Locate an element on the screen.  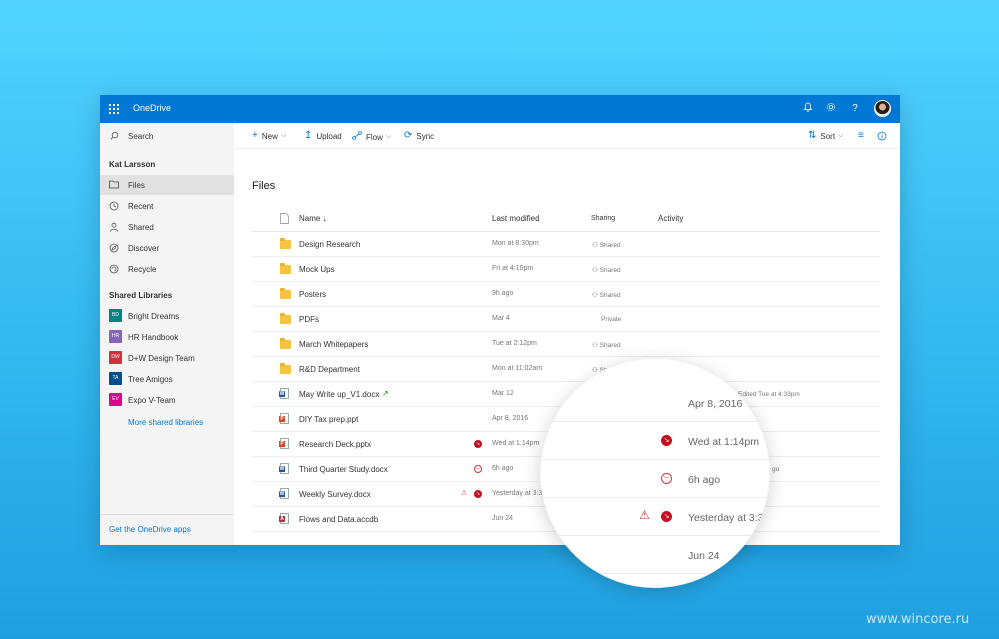
file-name: Third Quarter Study.docx is located at coordinates (343, 469).